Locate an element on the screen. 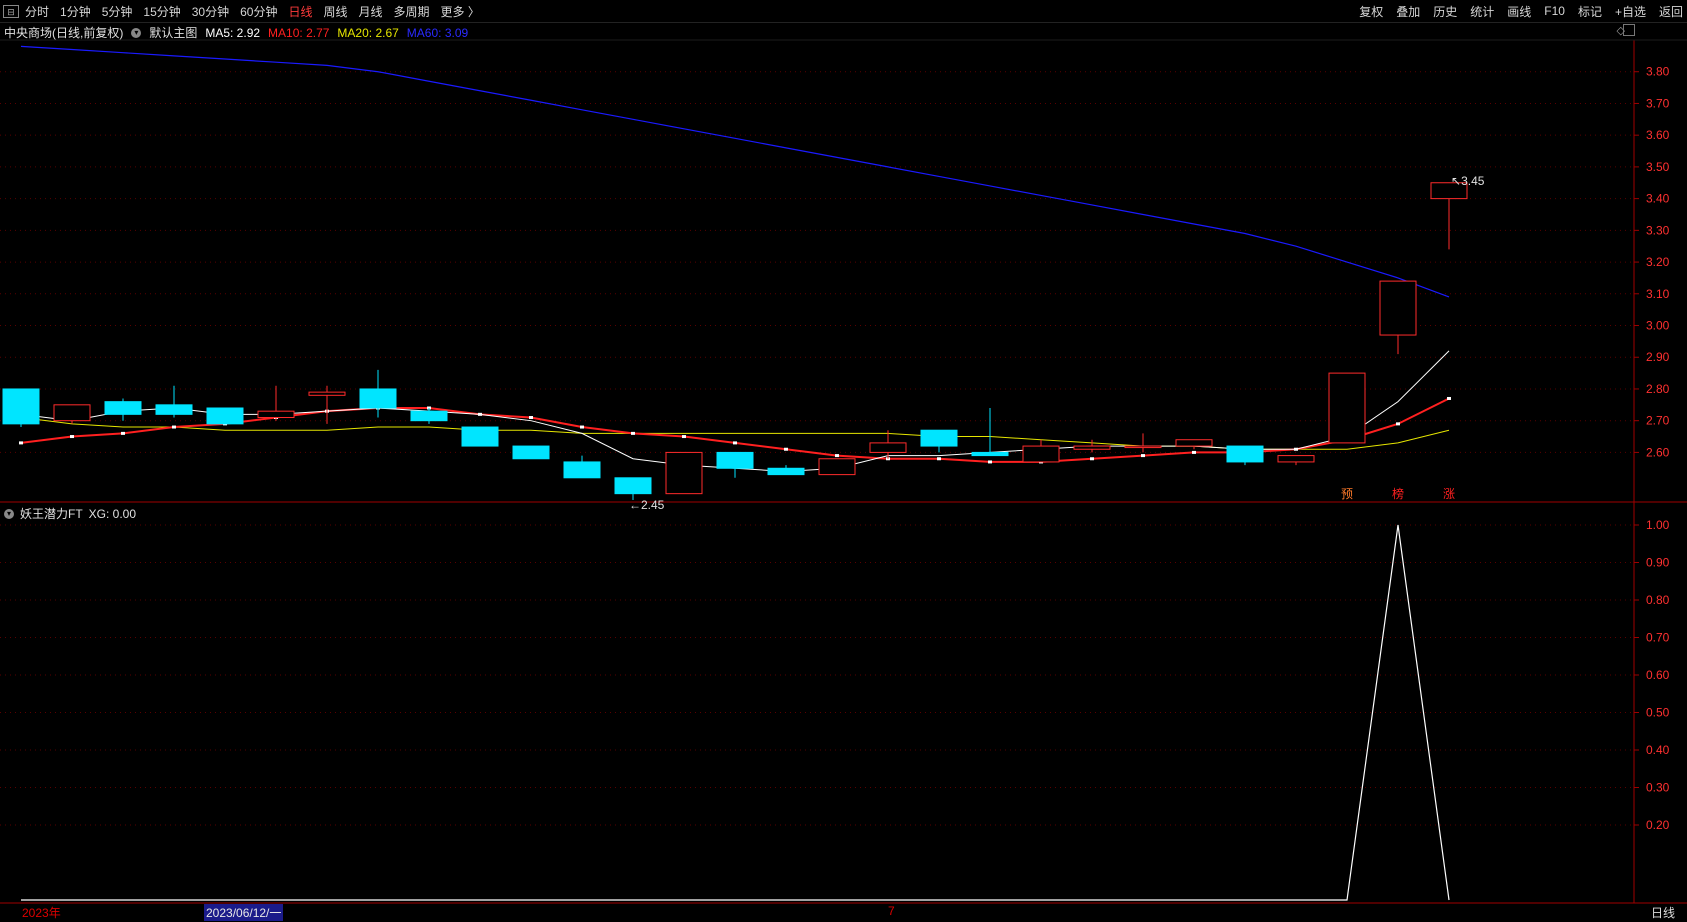 The width and height of the screenshot is (1687, 922). value-tick-label: 0.30 is located at coordinates (1658, 788).